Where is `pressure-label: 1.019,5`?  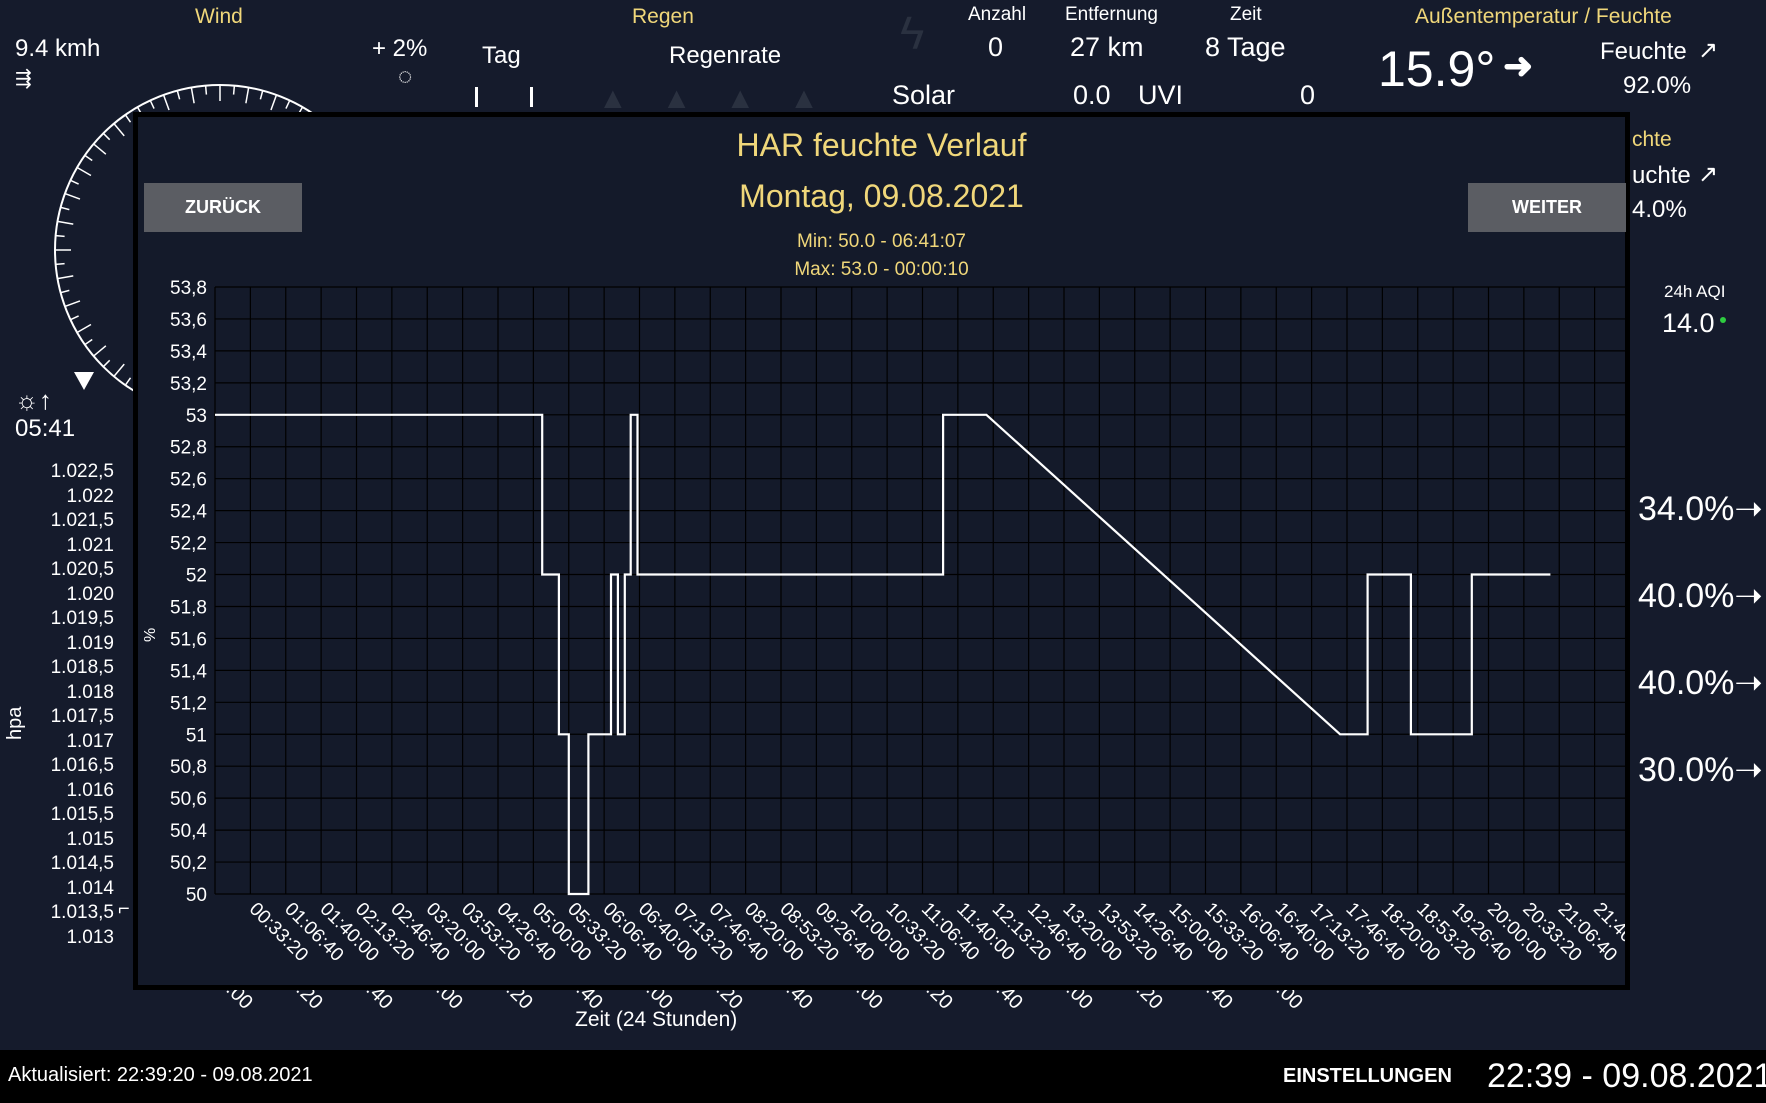 pressure-label: 1.019,5 is located at coordinates (82, 618).